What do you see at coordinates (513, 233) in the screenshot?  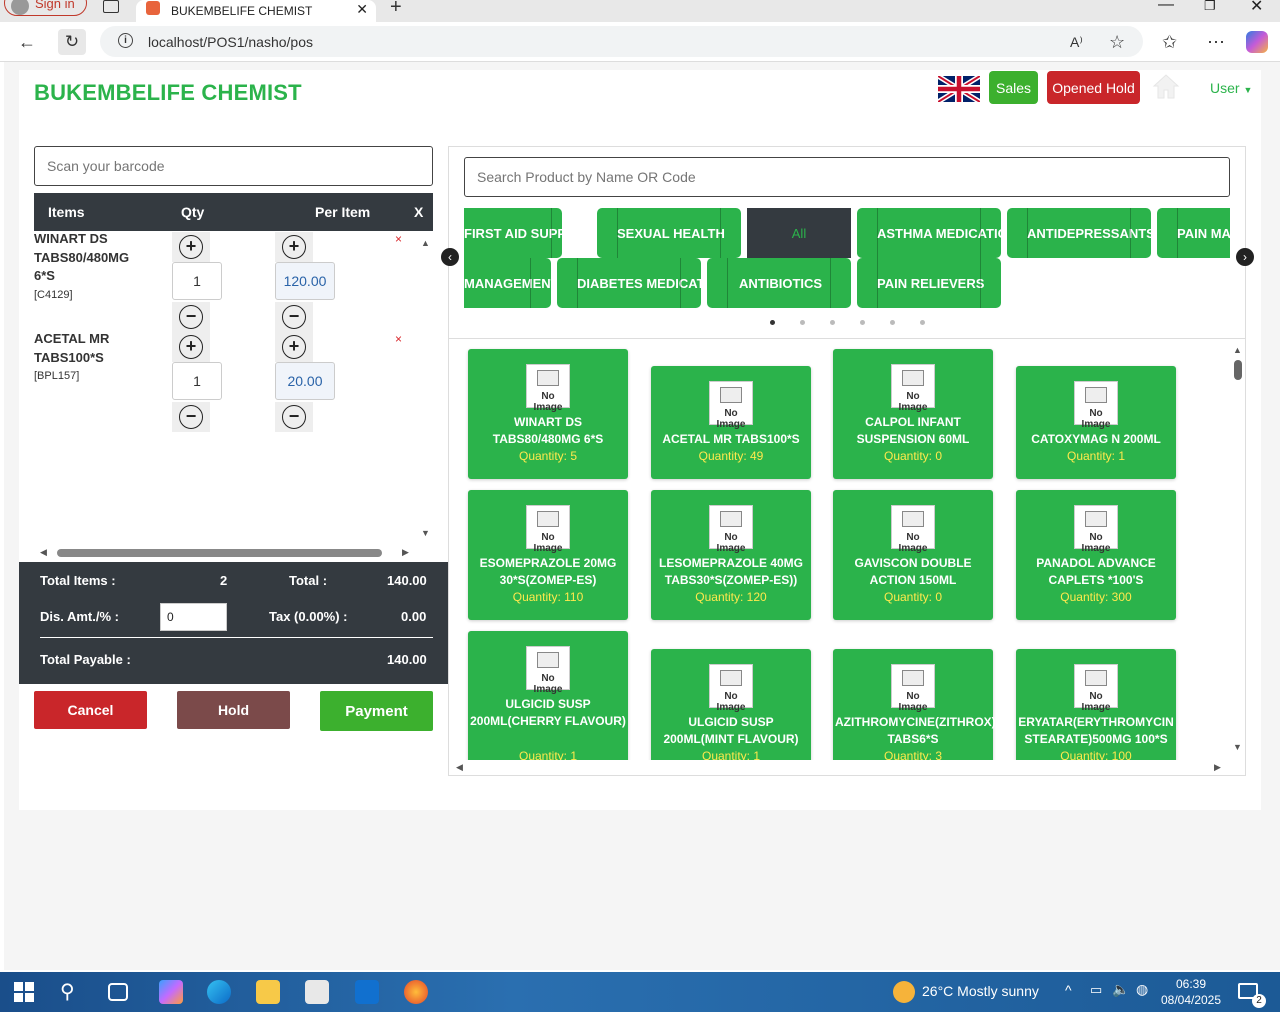 I see `category-first-aid: FIRST AID SUPPLIES` at bounding box center [513, 233].